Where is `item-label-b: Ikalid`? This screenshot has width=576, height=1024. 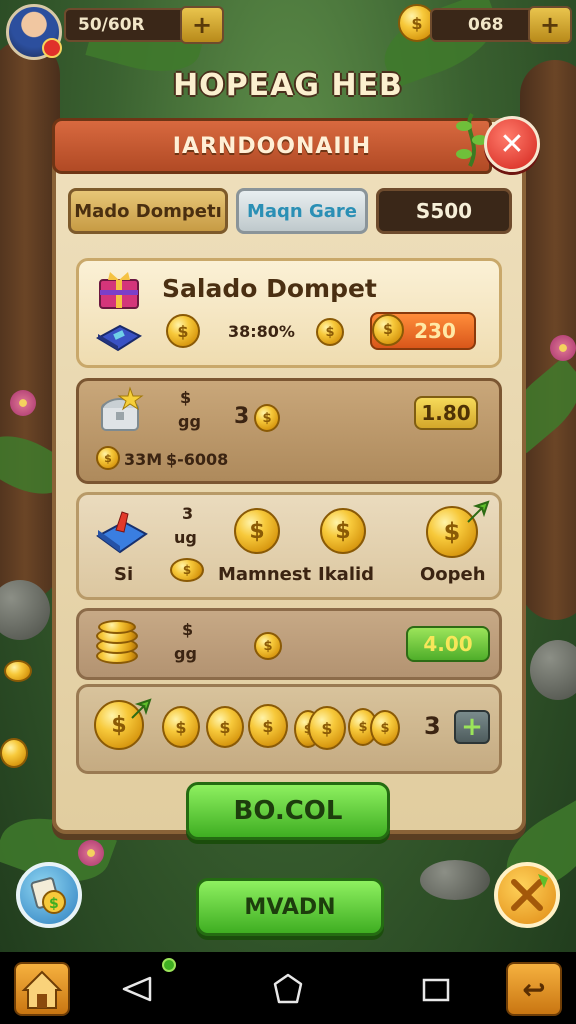
item-label-b: Ikalid is located at coordinates (346, 574).